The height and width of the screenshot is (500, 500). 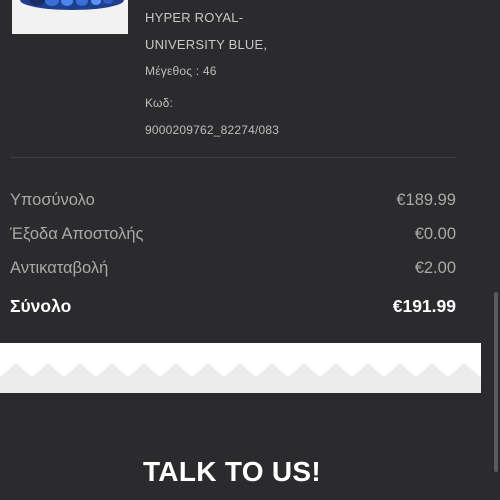 What do you see at coordinates (41, 305) in the screenshot?
I see `total-label: Σύνολο` at bounding box center [41, 305].